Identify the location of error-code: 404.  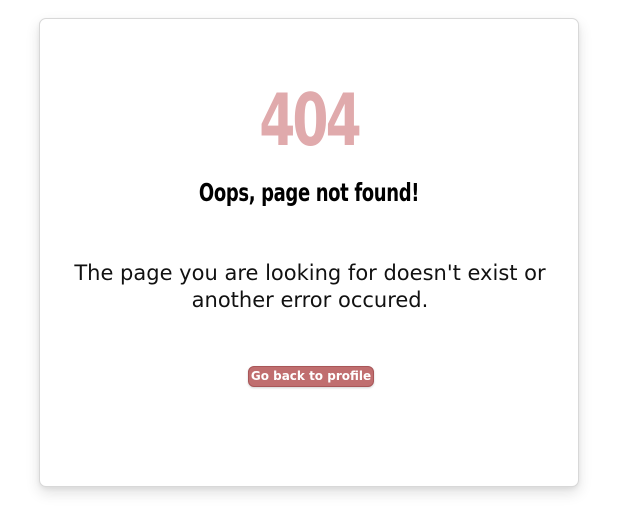
(310, 120).